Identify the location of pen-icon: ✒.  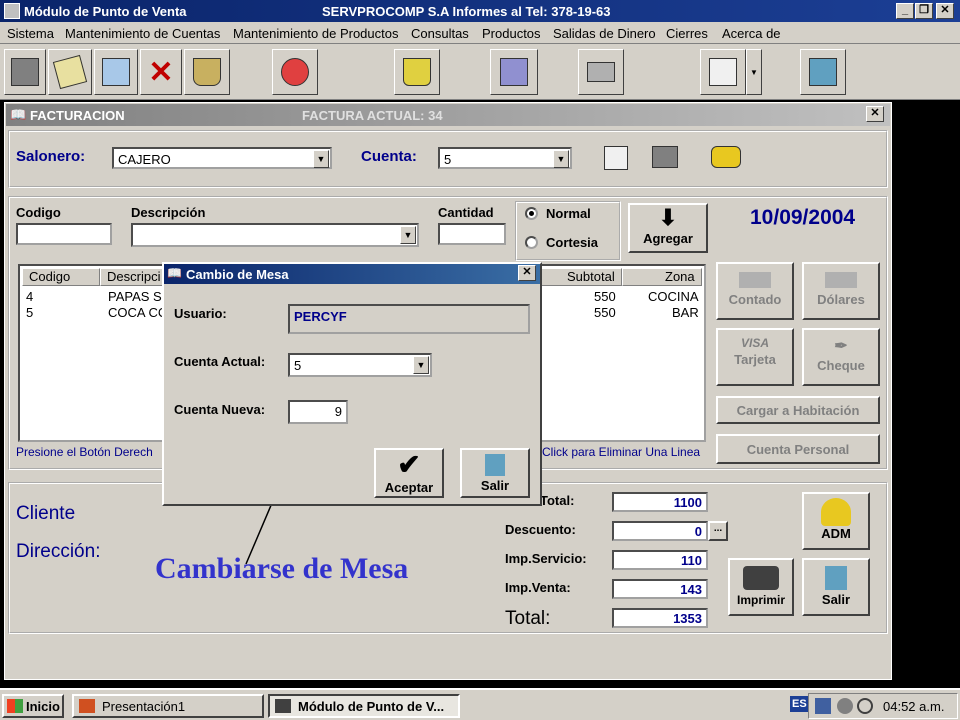
(841, 346).